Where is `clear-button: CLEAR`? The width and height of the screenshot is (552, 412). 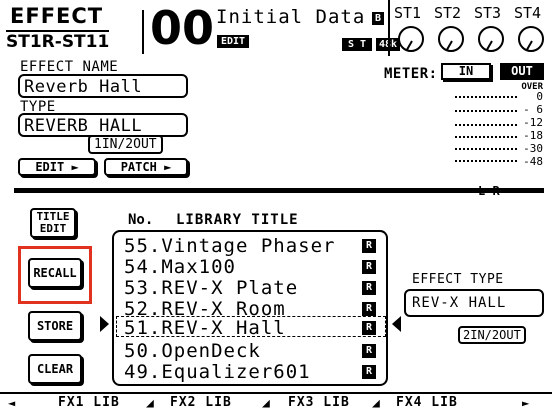 clear-button: CLEAR is located at coordinates (55, 369).